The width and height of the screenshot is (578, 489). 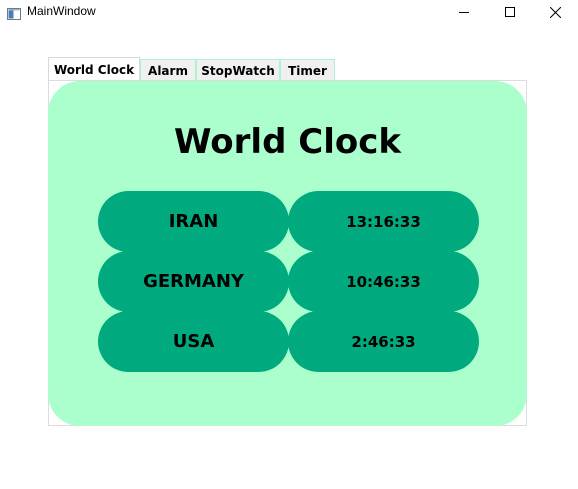 I want to click on app-icon, so click(x=14, y=12).